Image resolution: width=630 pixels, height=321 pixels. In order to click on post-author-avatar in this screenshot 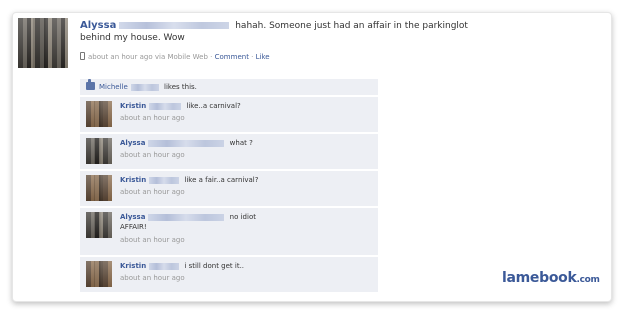, I will do `click(43, 43)`.